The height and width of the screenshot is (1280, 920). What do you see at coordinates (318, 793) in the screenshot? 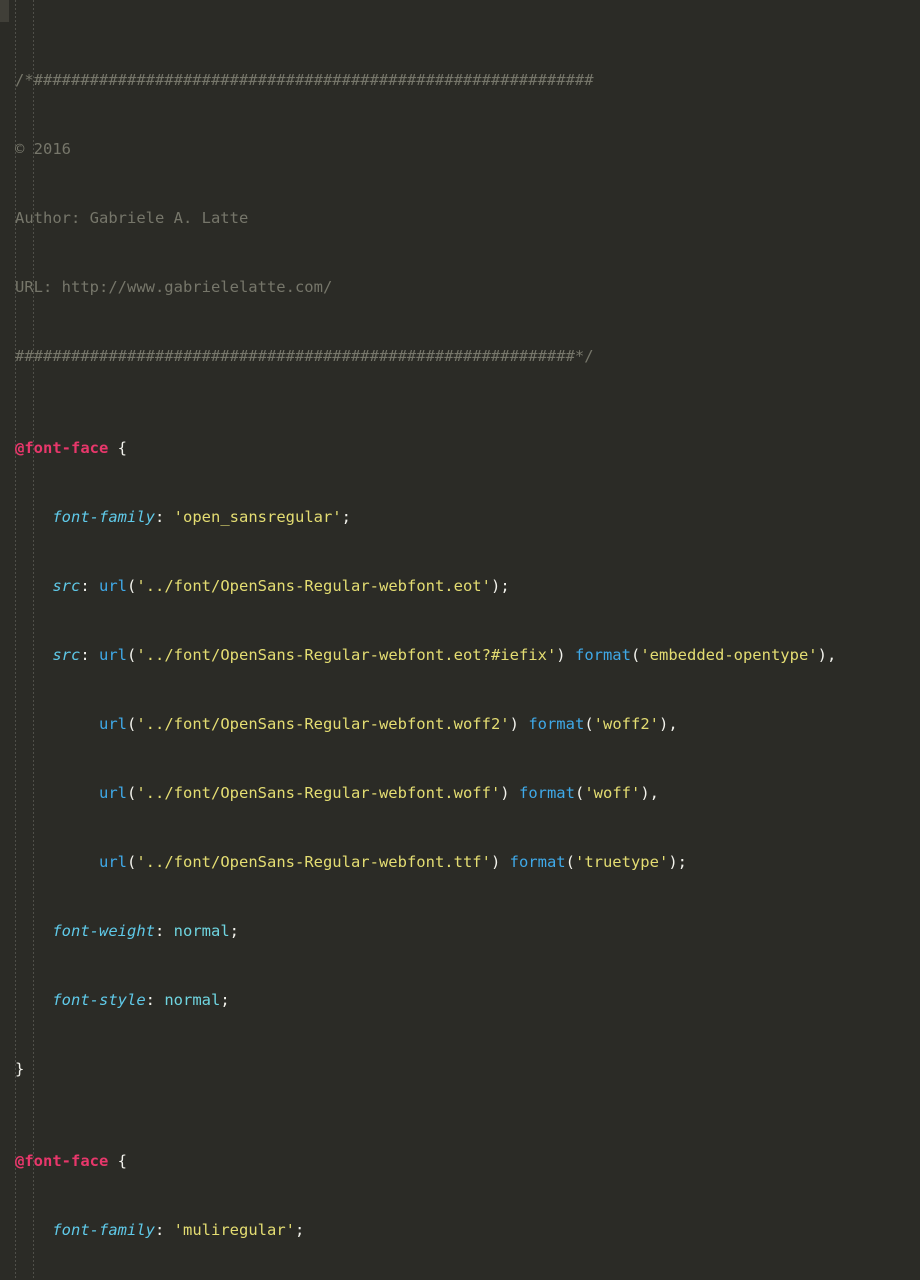
I see `value-opensans-woff: '../font/OpenSans-Regular-webfont.woff'` at bounding box center [318, 793].